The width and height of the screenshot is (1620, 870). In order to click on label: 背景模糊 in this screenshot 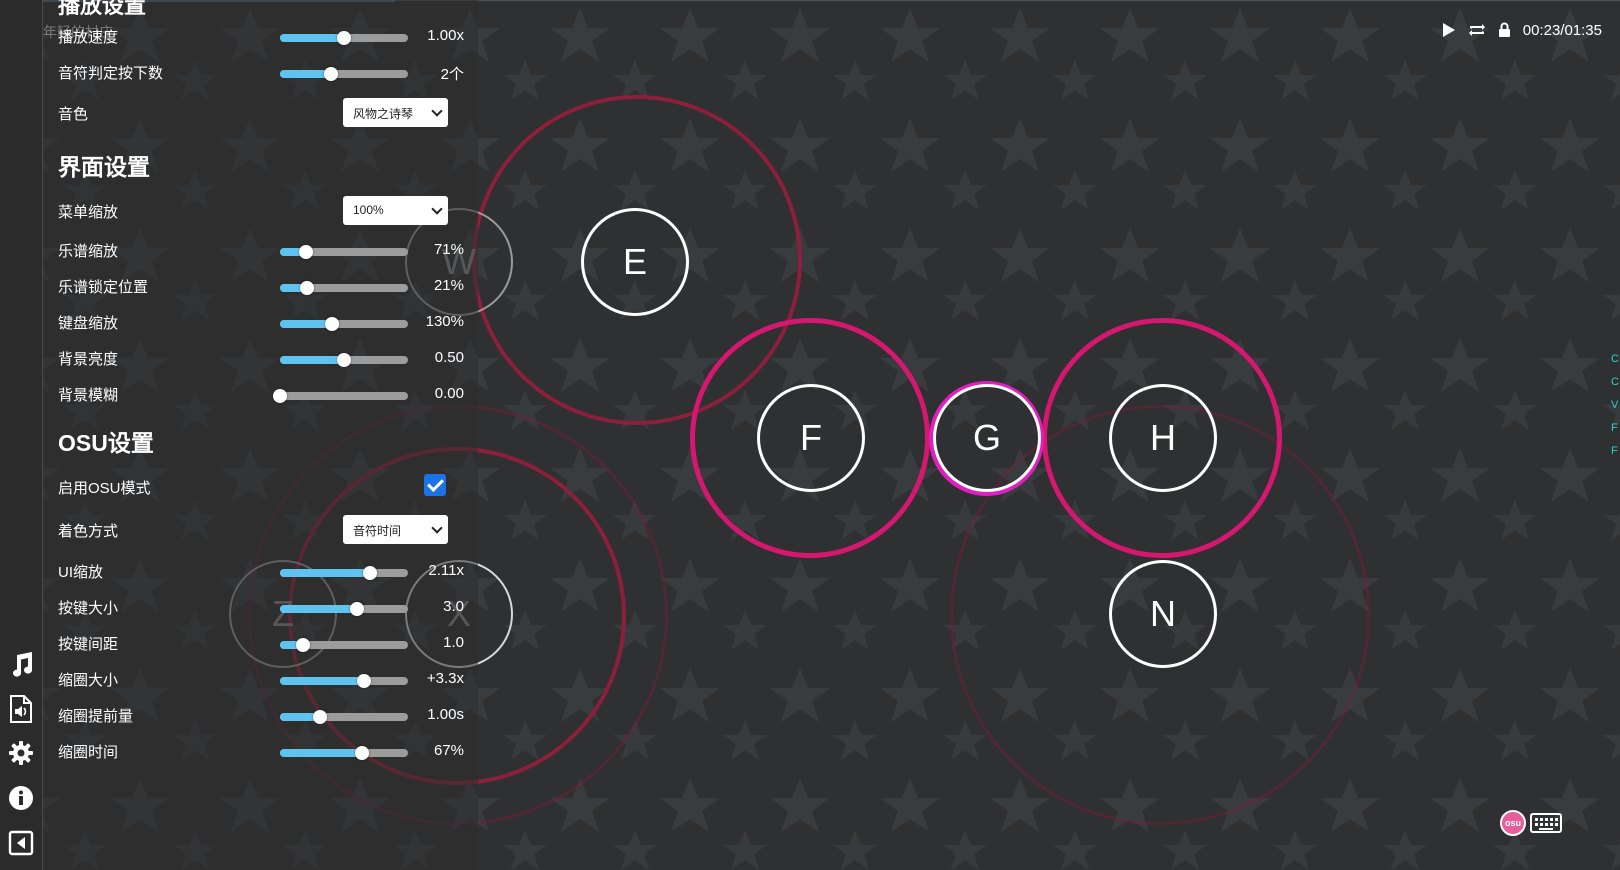, I will do `click(88, 395)`.